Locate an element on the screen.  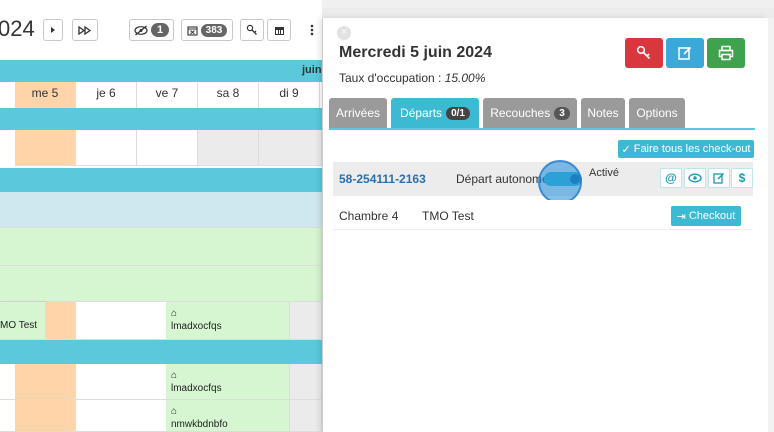
day-label: je 6 is located at coordinates (106, 95).